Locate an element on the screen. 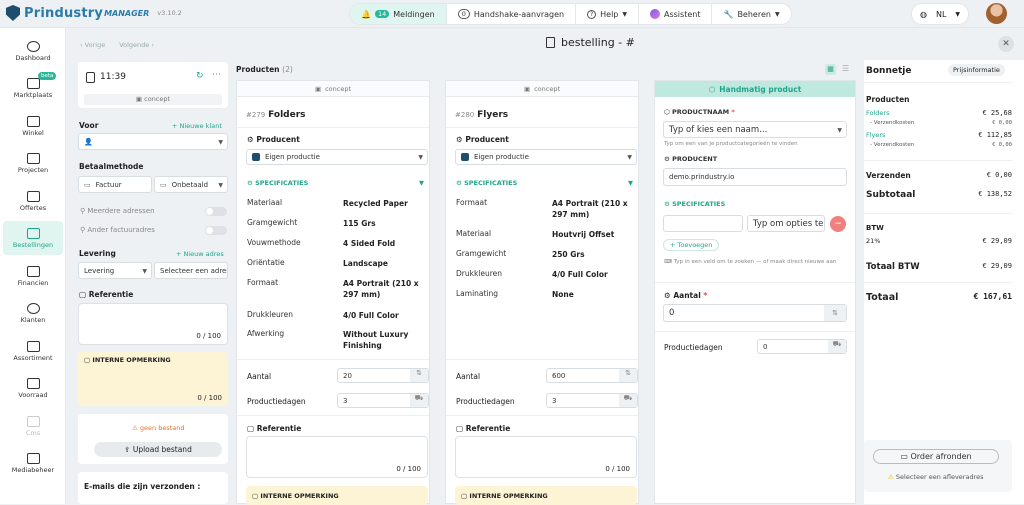 This screenshot has width=1024, height=505. spec-options-input: Typ om opties te zoeken is located at coordinates (786, 223).